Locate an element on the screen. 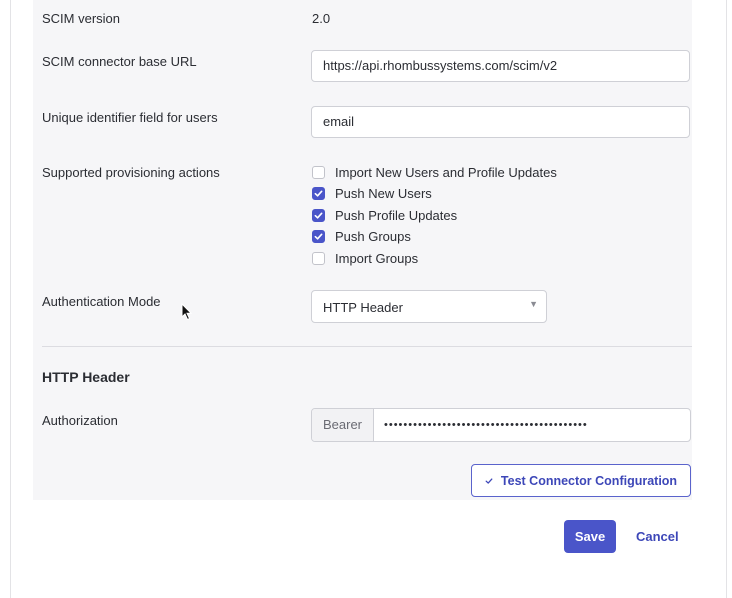 This screenshot has width=732, height=598. action-label: Push Groups is located at coordinates (373, 236).